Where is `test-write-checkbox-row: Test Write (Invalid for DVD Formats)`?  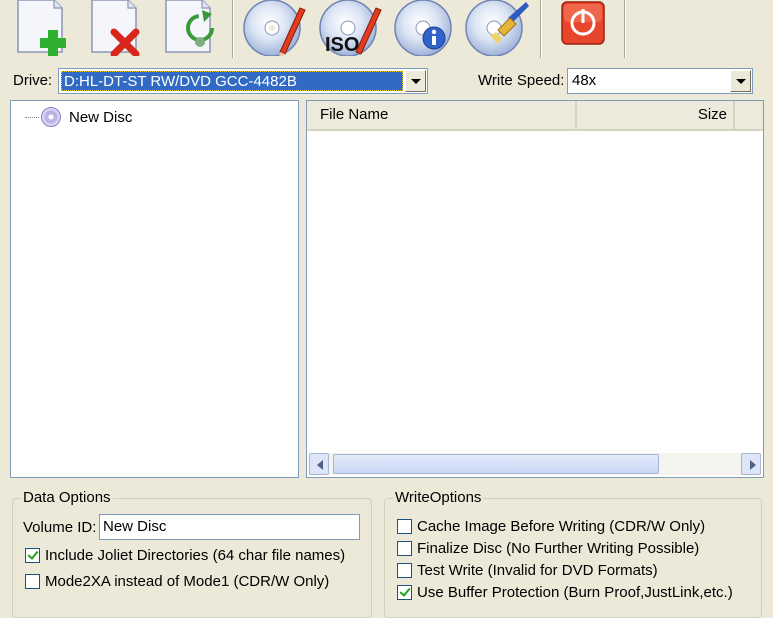
test-write-checkbox-row: Test Write (Invalid for DVD Formats) is located at coordinates (527, 570).